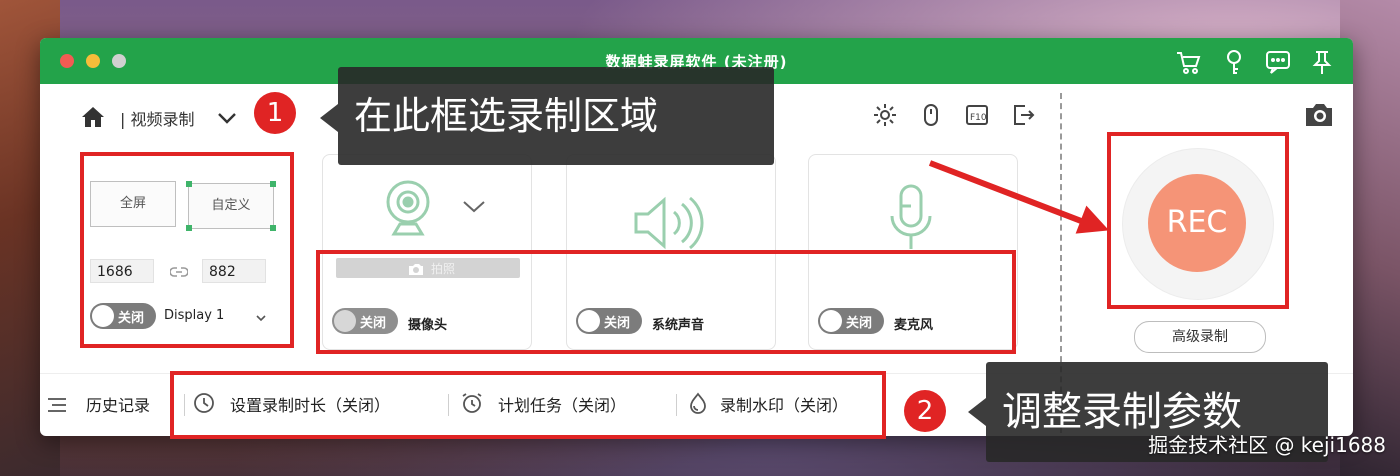 This screenshot has height=476, width=1400. Describe the element at coordinates (1200, 337) in the screenshot. I see `advanced-record-button: 高级录制` at that location.